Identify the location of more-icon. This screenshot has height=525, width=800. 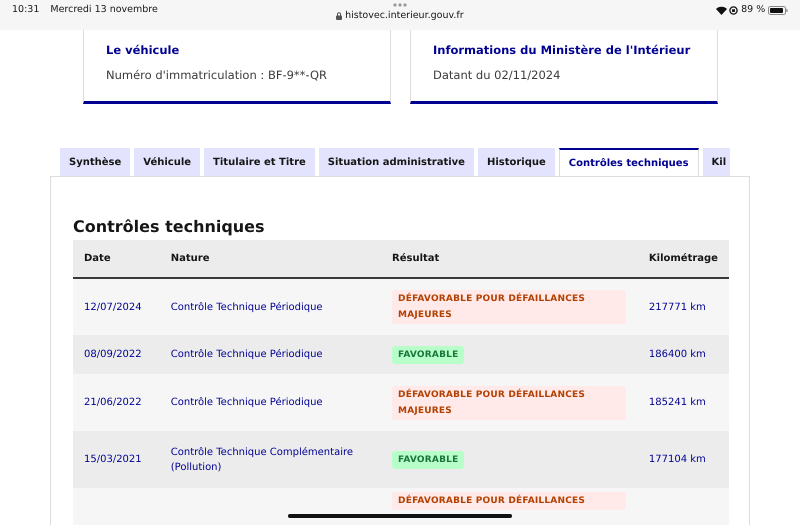
(400, 5).